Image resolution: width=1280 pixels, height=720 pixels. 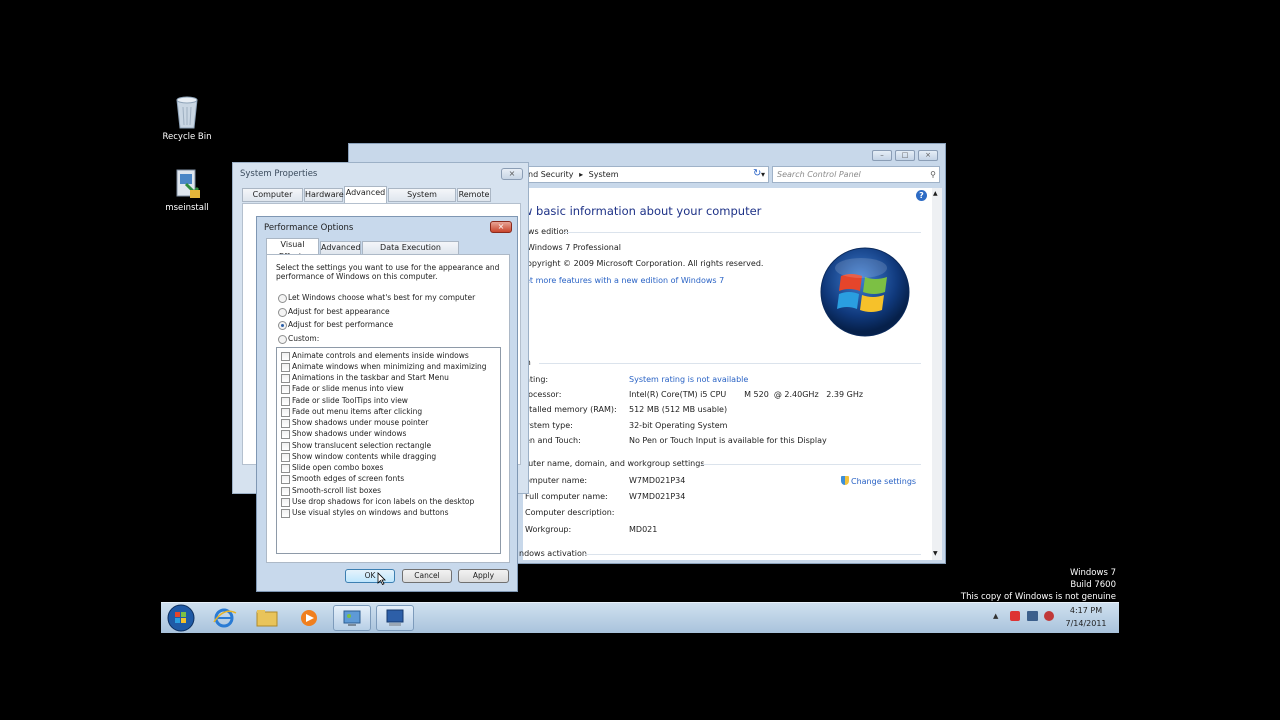 What do you see at coordinates (341, 324) in the screenshot?
I see `radio-label: Adjust for best performance` at bounding box center [341, 324].